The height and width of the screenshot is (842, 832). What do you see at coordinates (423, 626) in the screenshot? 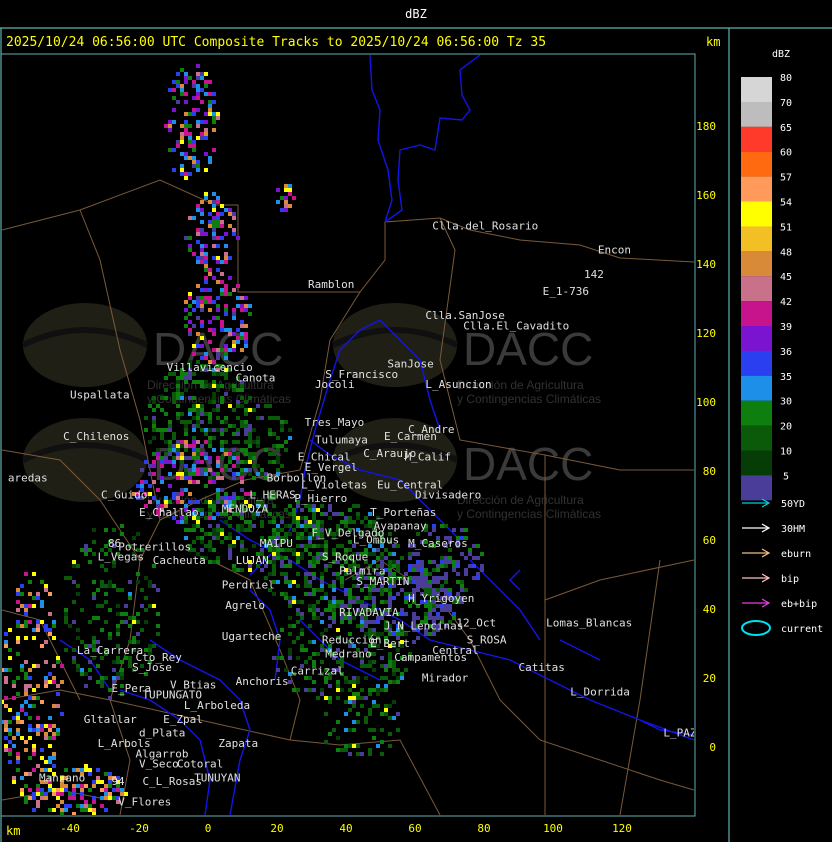
I see `place-name: J_N_Lencinas` at bounding box center [423, 626].